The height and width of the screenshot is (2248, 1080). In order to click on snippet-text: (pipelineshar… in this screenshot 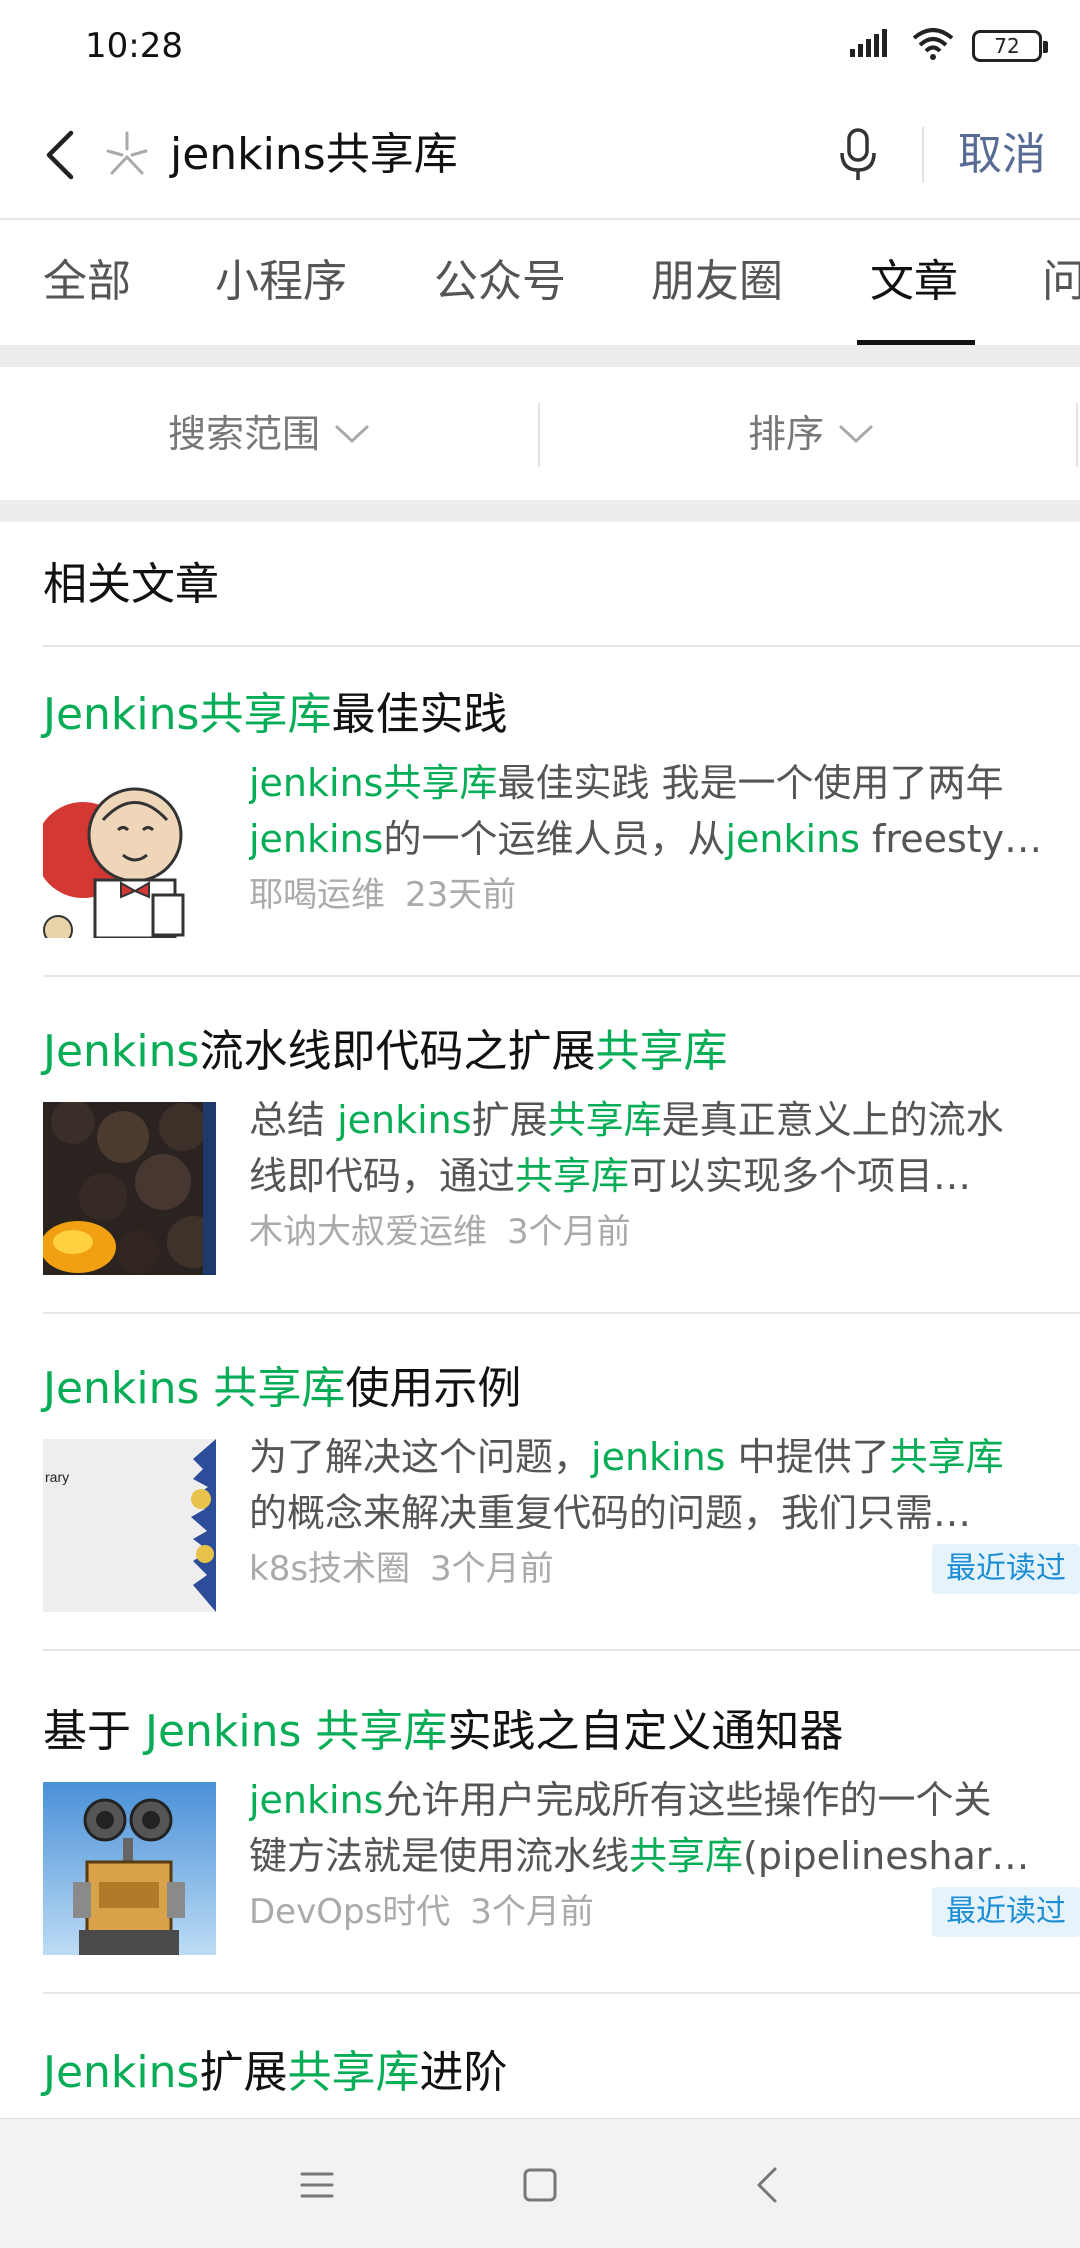, I will do `click(886, 1856)`.